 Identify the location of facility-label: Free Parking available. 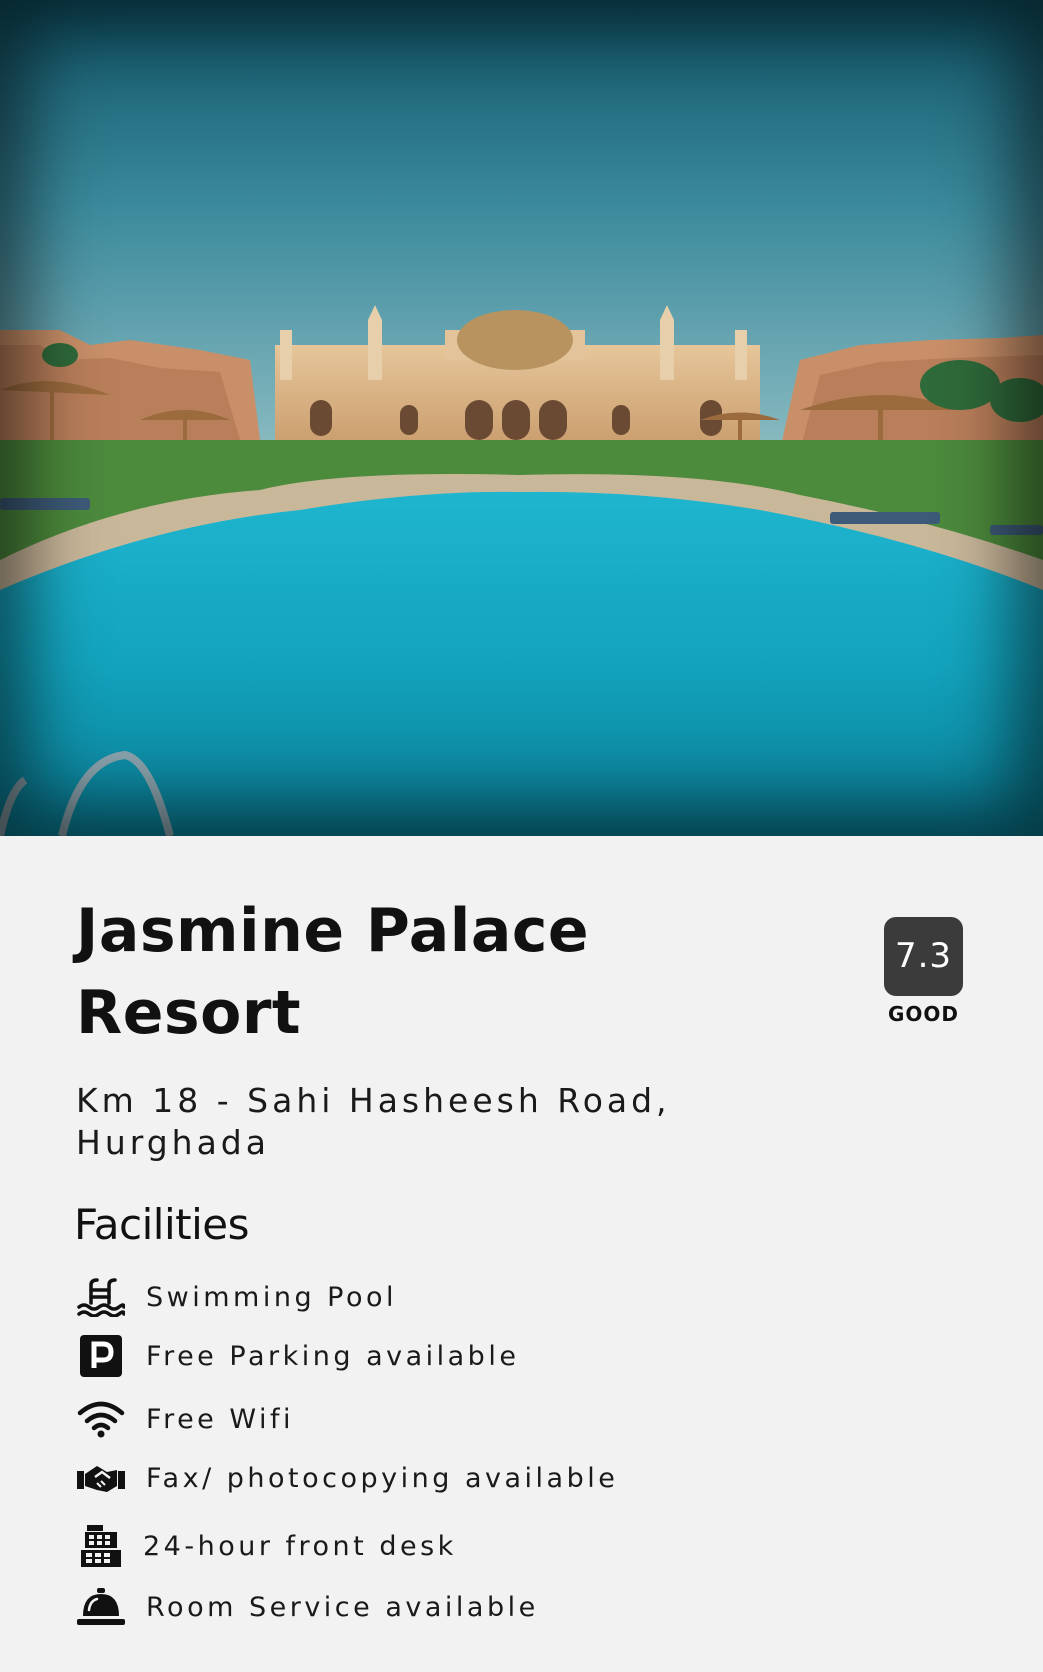
(333, 1356).